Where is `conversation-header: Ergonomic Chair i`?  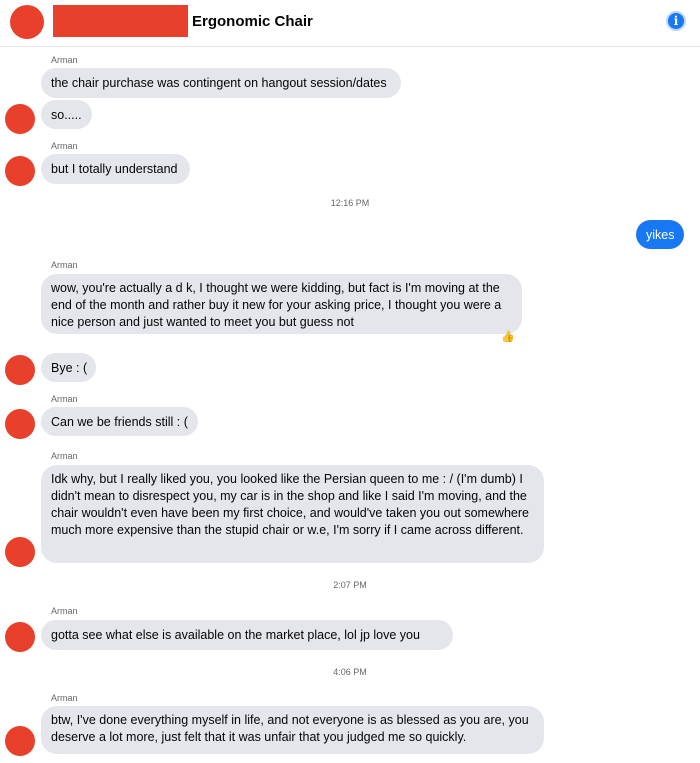 conversation-header: Ergonomic Chair i is located at coordinates (350, 23).